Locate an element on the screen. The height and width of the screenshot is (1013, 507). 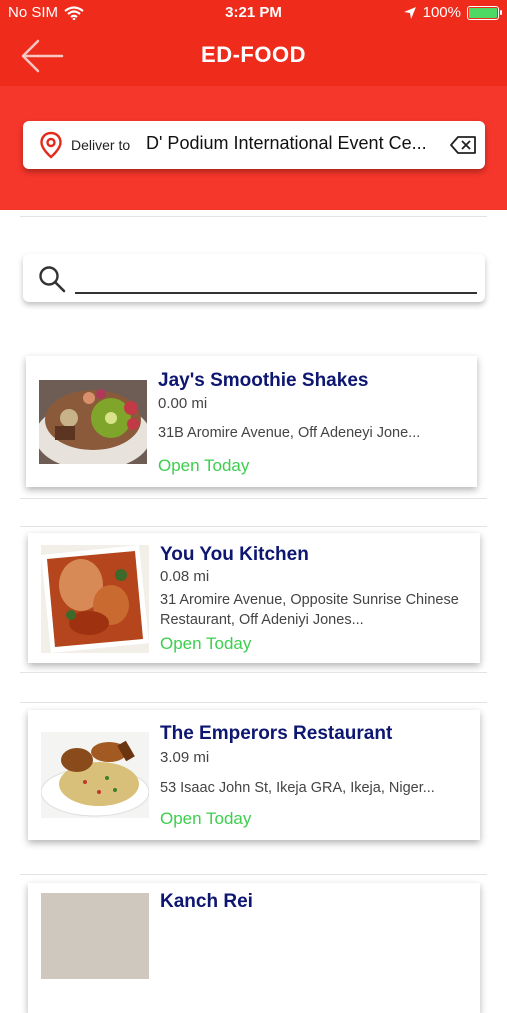
restaurant-name: The Emperors Restaurant is located at coordinates (276, 733).